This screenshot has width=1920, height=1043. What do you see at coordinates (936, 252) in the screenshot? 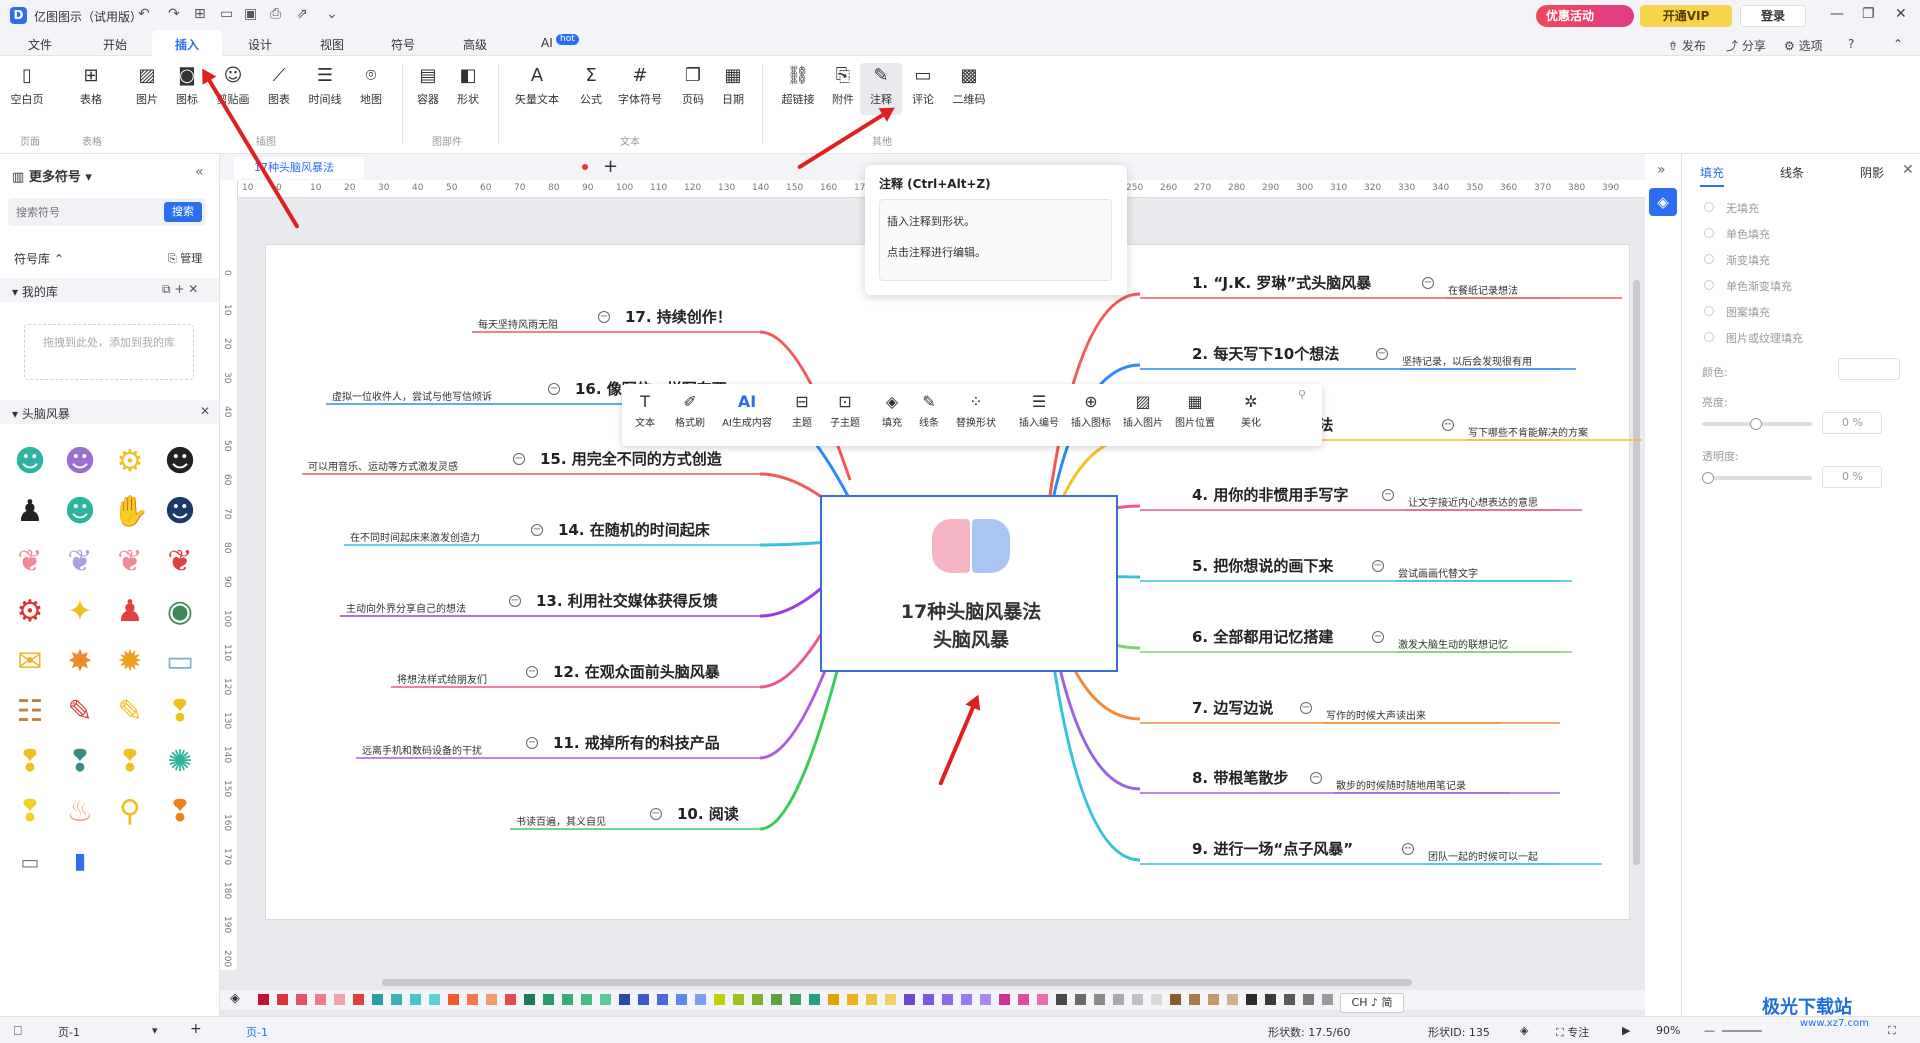
I see `tooltip-line2: 点击注释进行编辑。` at bounding box center [936, 252].